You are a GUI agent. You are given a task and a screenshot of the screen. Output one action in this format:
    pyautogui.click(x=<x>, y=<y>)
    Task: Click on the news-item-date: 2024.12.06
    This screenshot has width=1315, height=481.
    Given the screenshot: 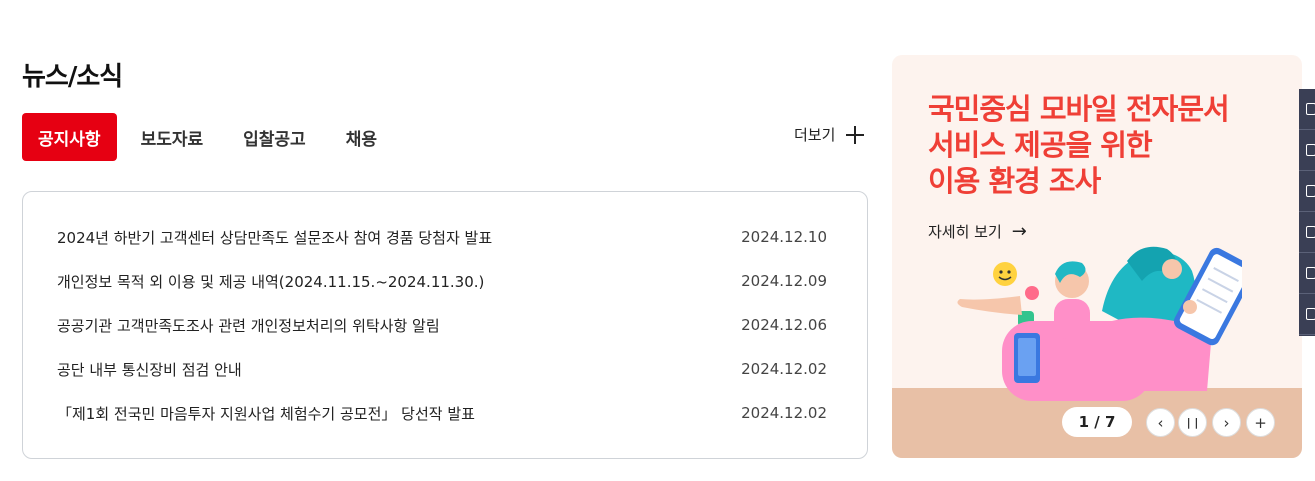 What is the action you would take?
    pyautogui.click(x=784, y=325)
    